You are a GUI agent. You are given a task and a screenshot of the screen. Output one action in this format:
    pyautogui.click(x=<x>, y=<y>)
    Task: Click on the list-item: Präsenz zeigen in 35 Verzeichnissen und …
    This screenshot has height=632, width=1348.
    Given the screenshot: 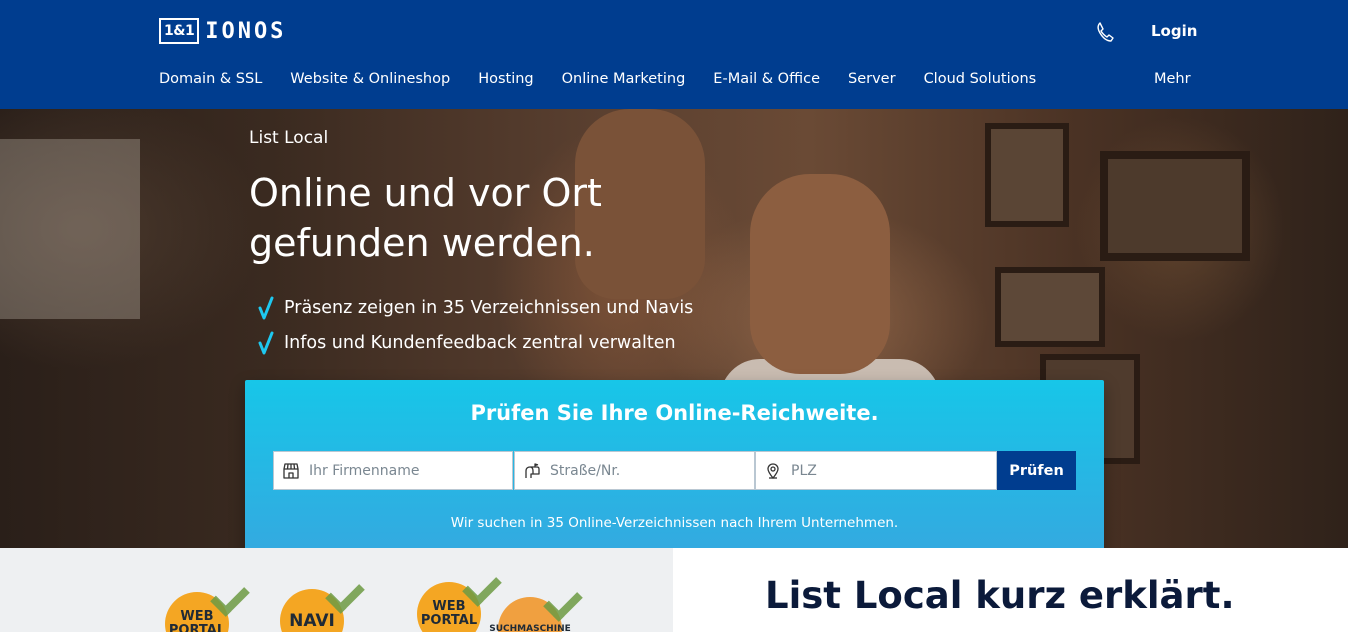 What is the action you would take?
    pyautogui.click(x=475, y=307)
    